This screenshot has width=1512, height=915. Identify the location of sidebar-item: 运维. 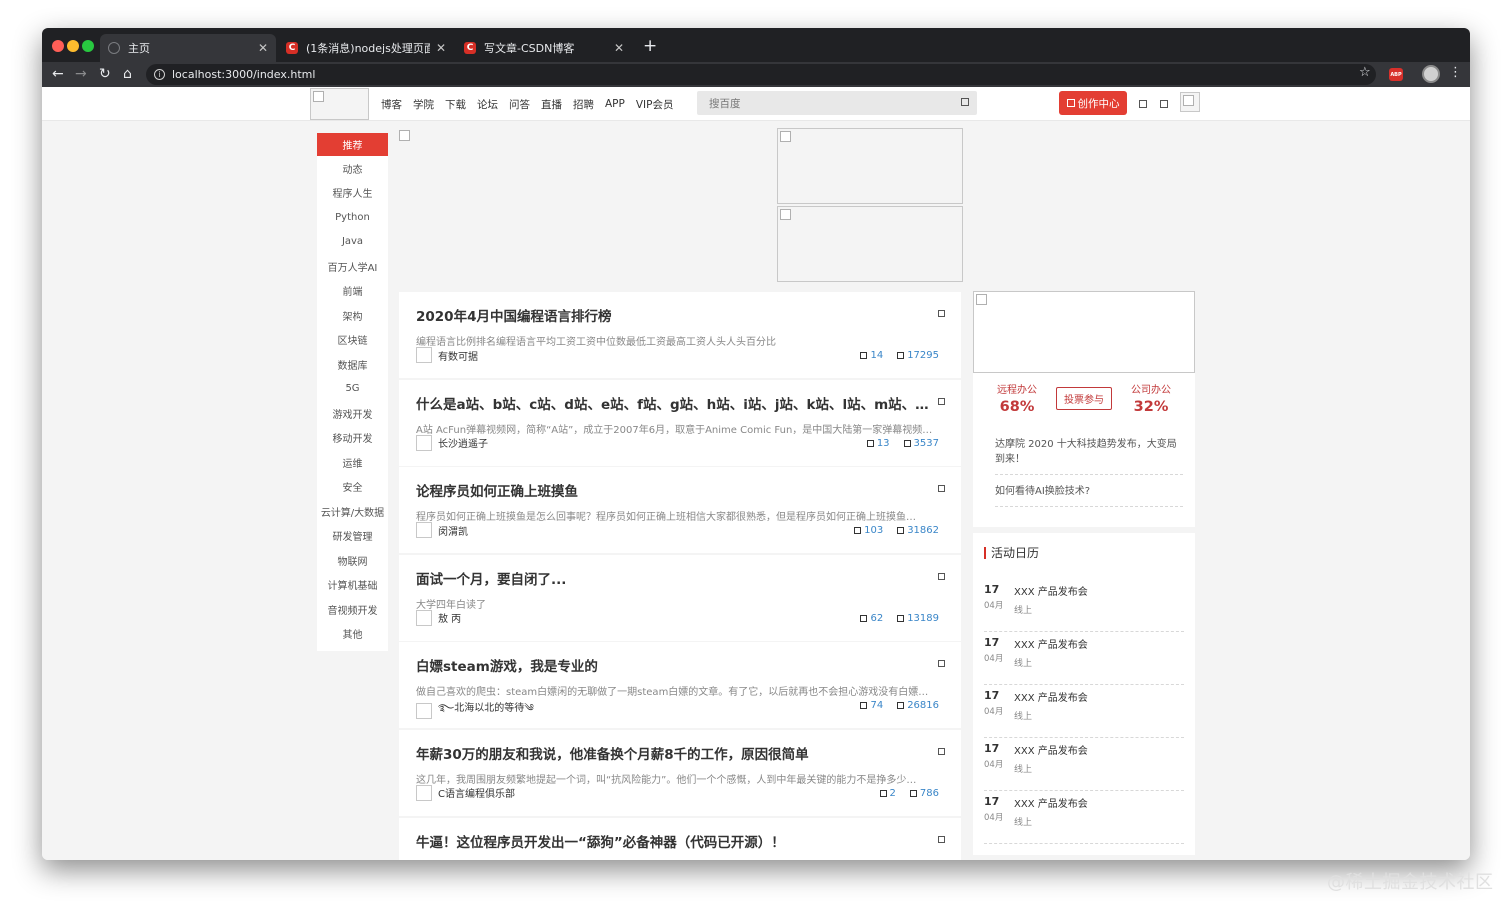
(352, 462).